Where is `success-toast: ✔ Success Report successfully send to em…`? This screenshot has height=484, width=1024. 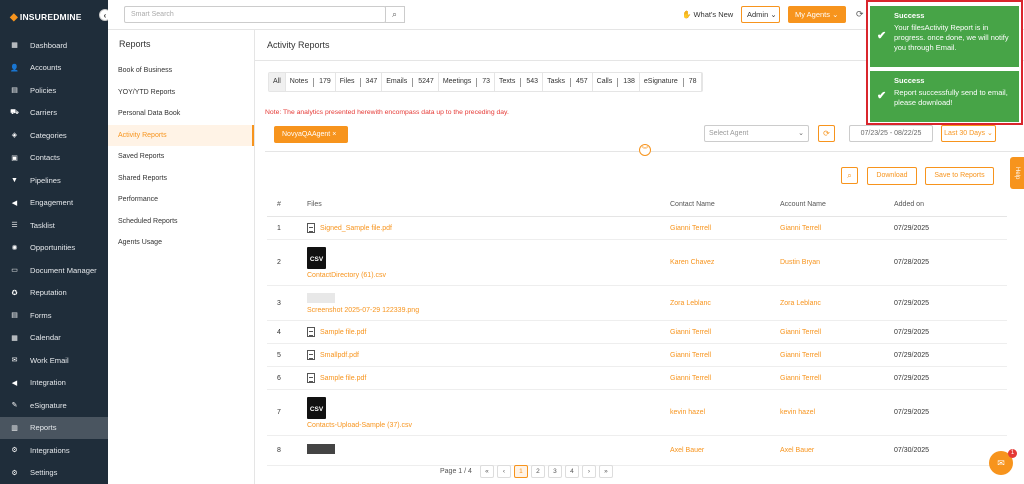 success-toast: ✔ Success Report successfully send to em… is located at coordinates (944, 96).